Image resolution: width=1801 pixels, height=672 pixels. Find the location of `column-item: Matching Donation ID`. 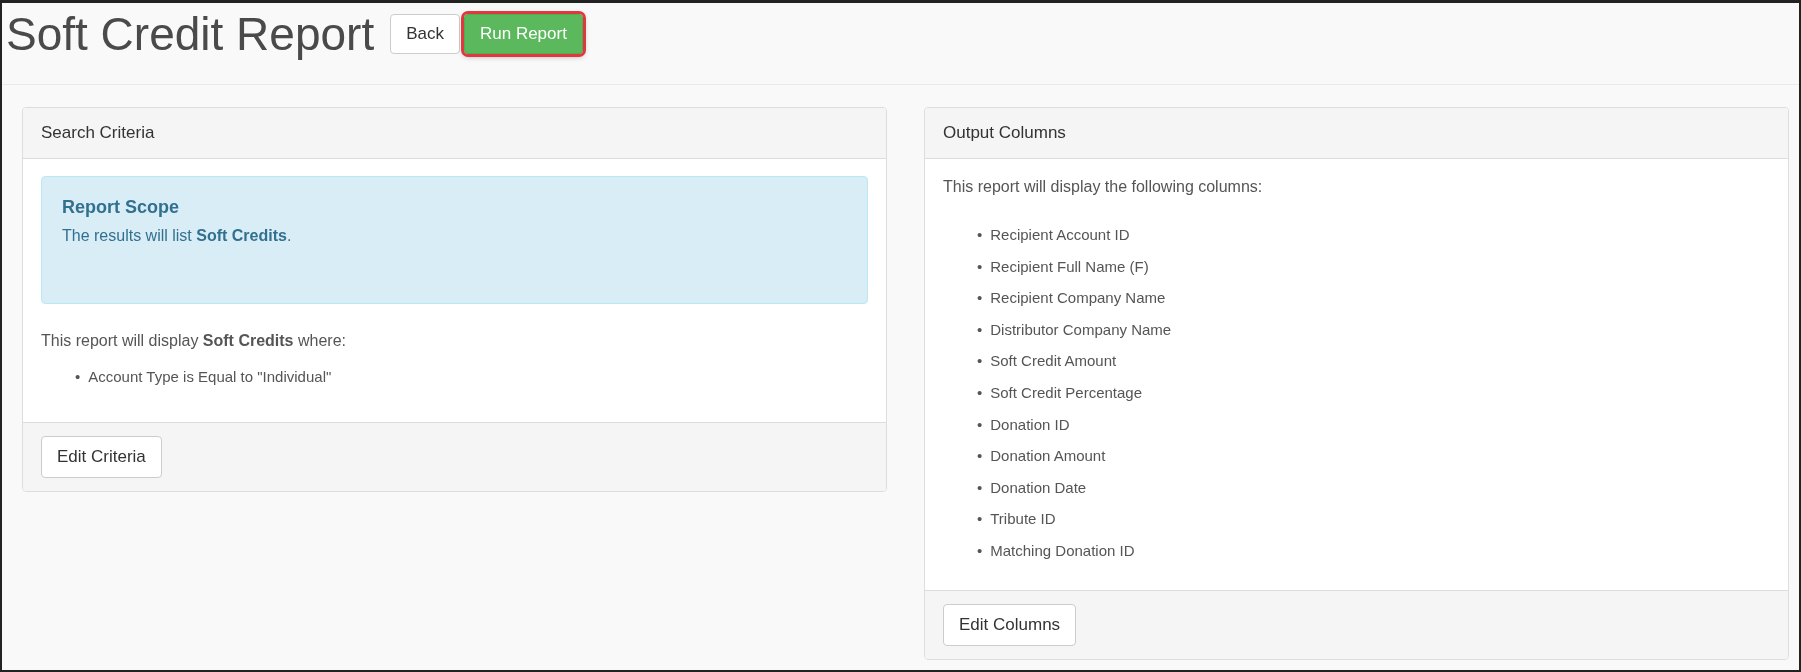

column-item: Matching Donation ID is located at coordinates (1062, 550).